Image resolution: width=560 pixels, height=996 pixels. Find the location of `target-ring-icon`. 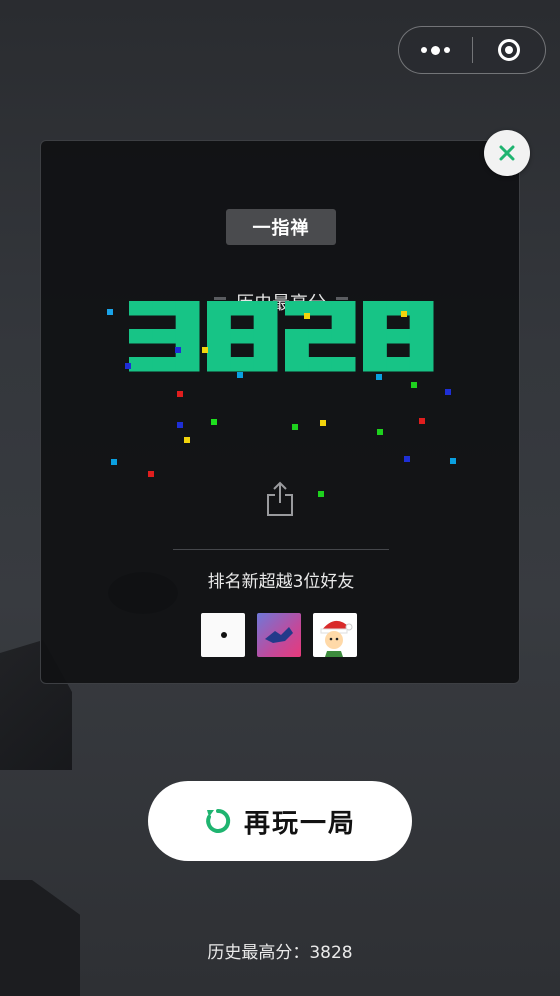

target-ring-icon is located at coordinates (508, 50).